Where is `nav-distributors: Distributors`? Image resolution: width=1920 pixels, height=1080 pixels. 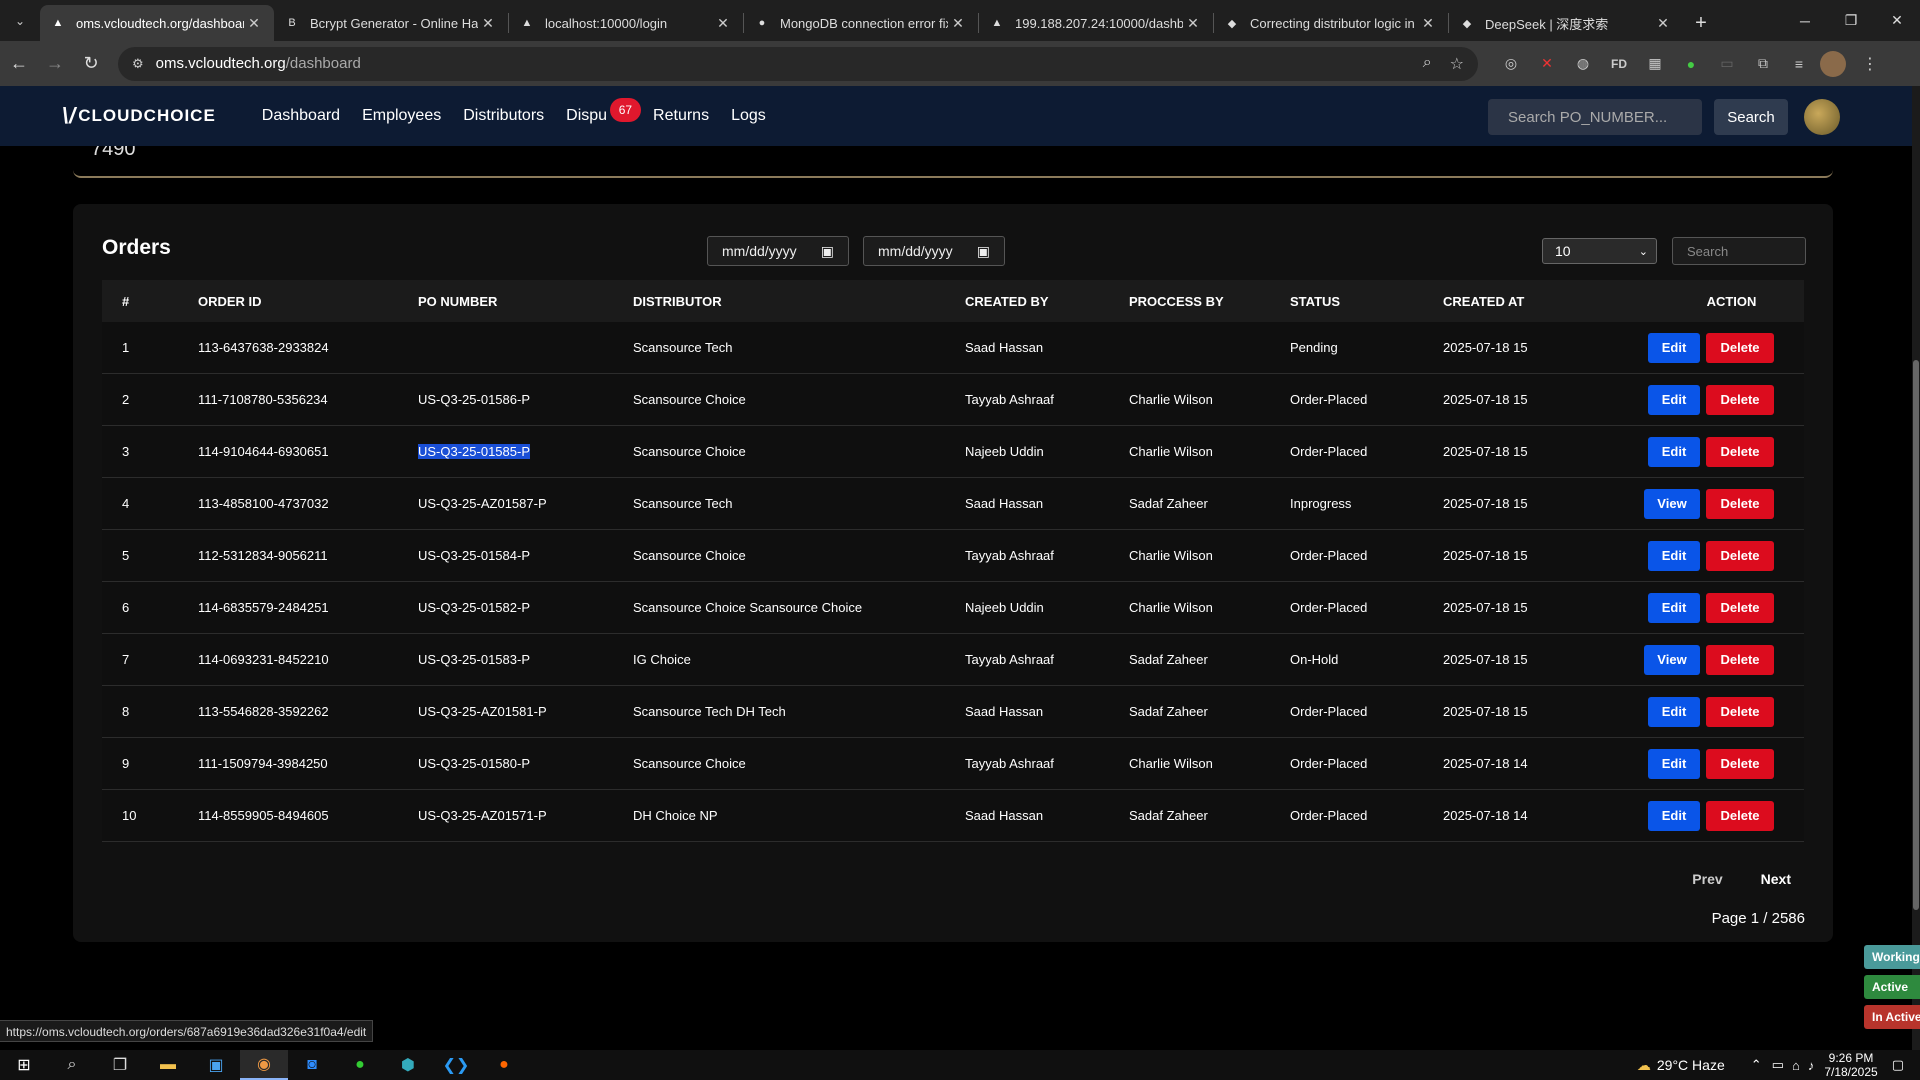
nav-distributors: Distributors is located at coordinates (503, 116).